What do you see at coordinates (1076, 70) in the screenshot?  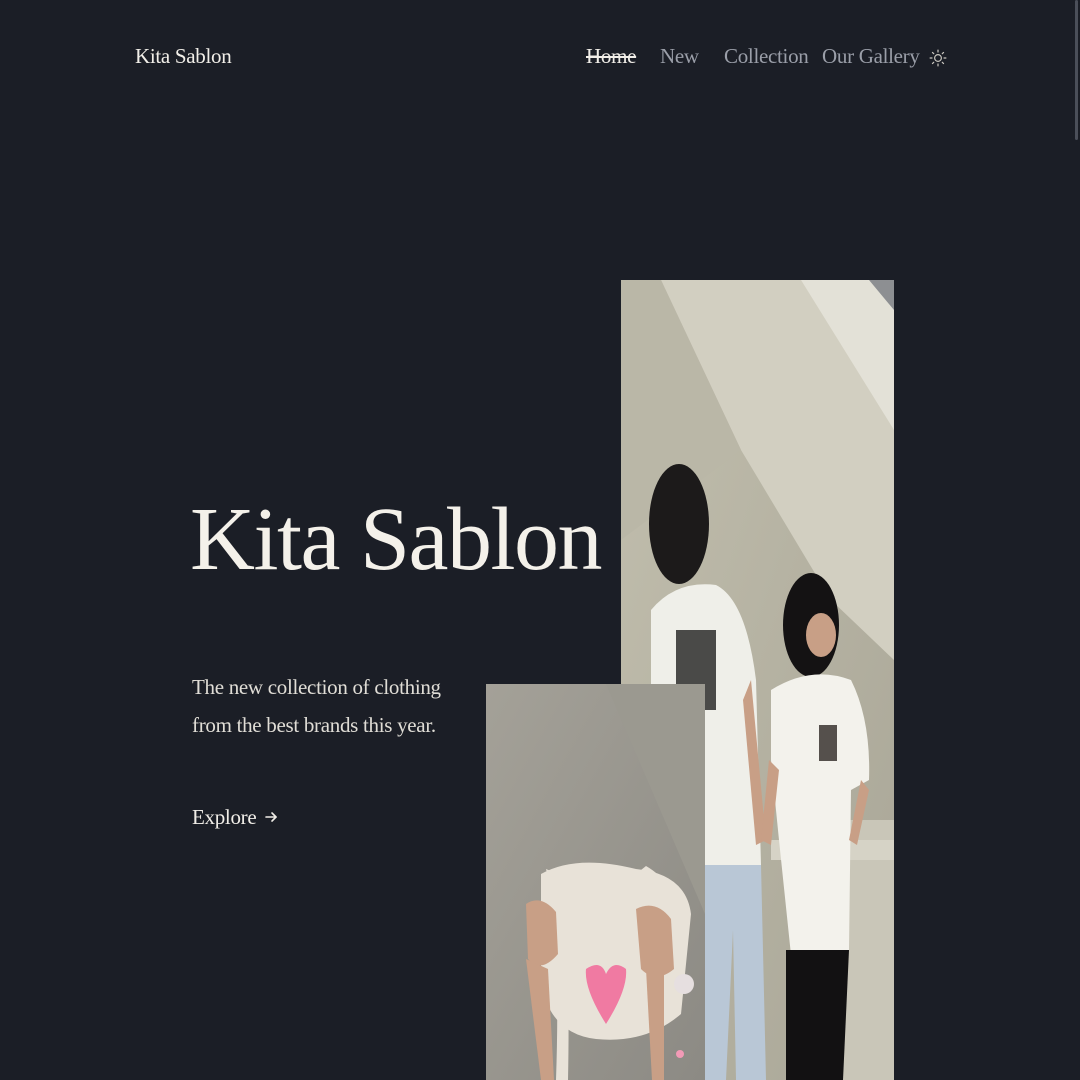 I see `scrollbar-thumb` at bounding box center [1076, 70].